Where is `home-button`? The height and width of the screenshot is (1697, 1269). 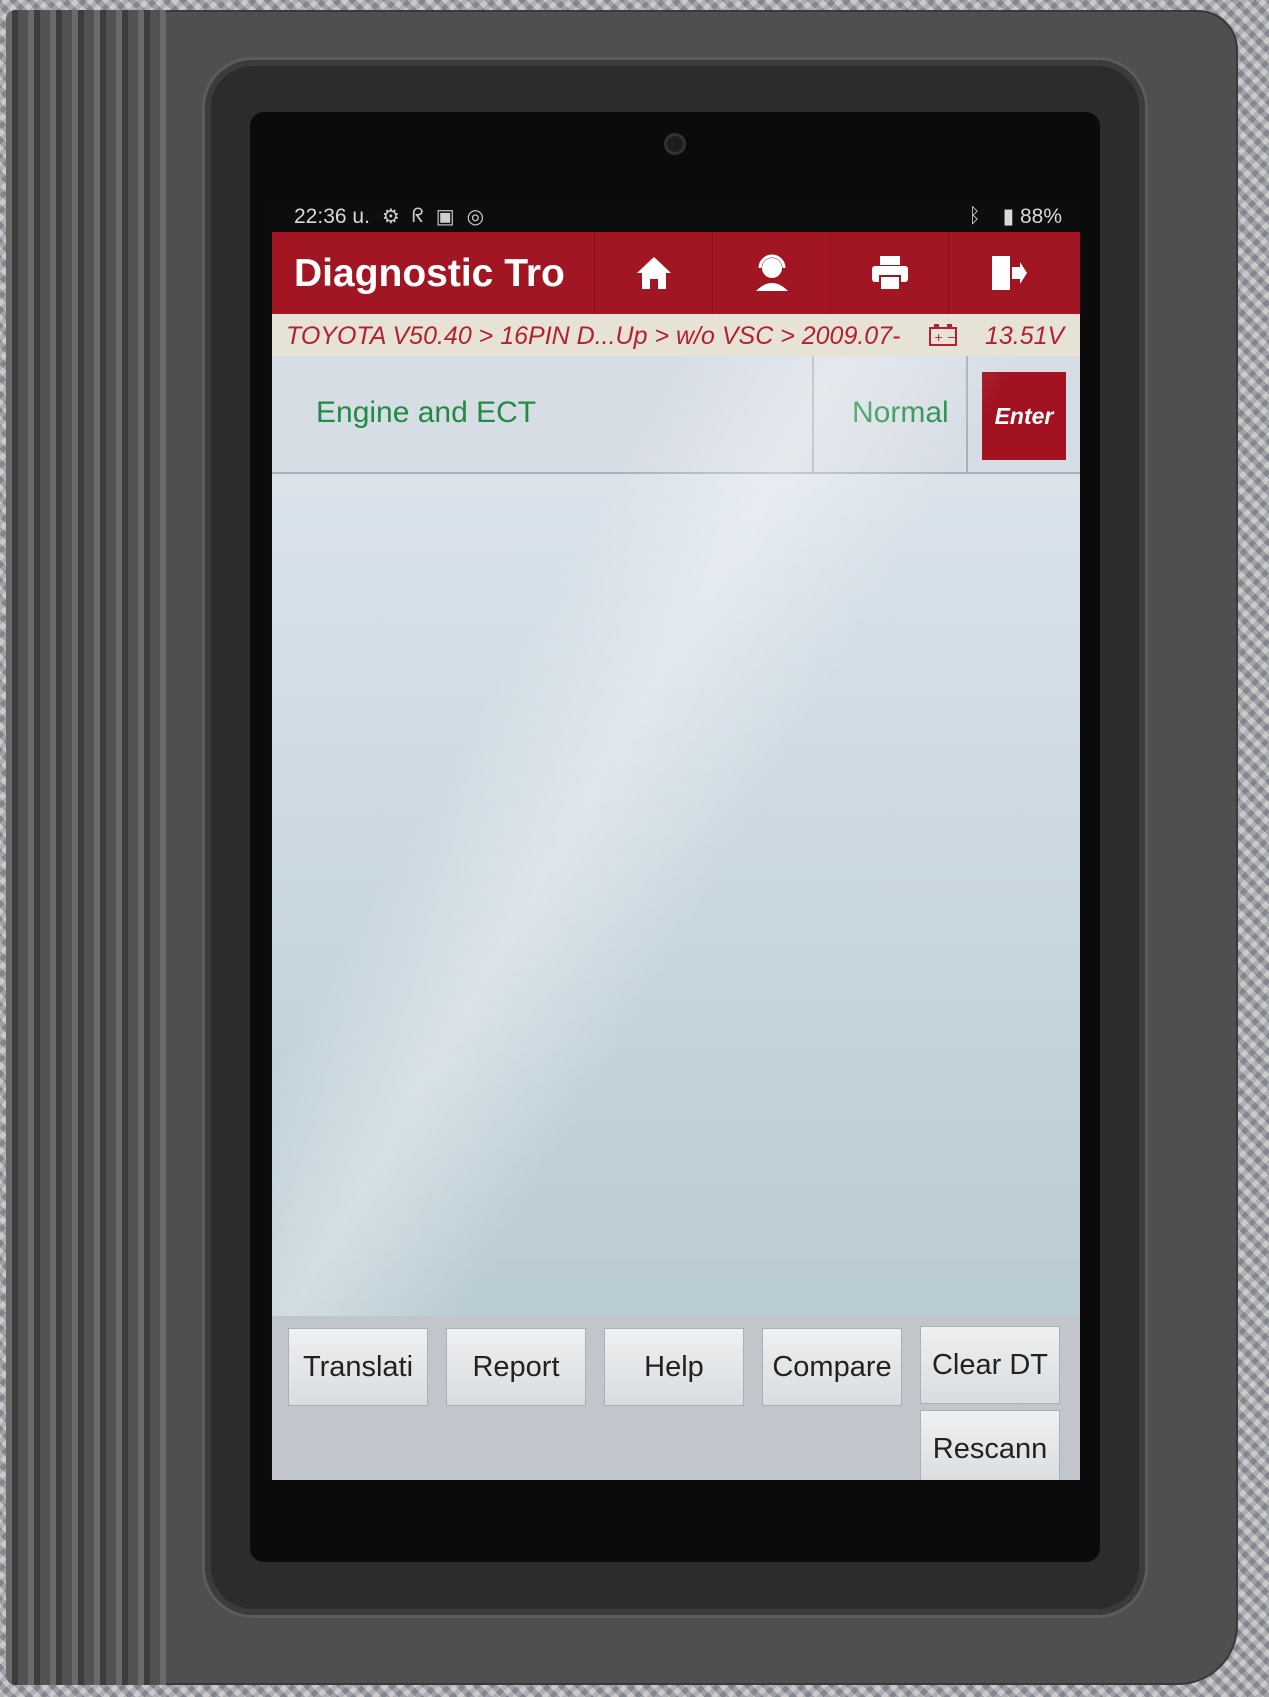 home-button is located at coordinates (653, 273).